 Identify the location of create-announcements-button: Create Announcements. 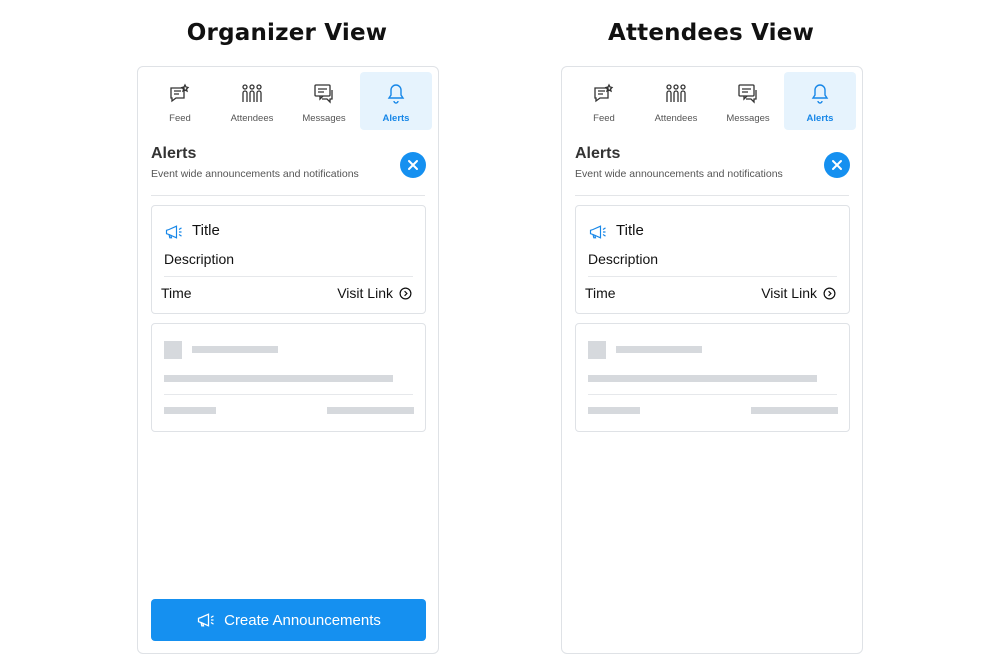
(288, 620).